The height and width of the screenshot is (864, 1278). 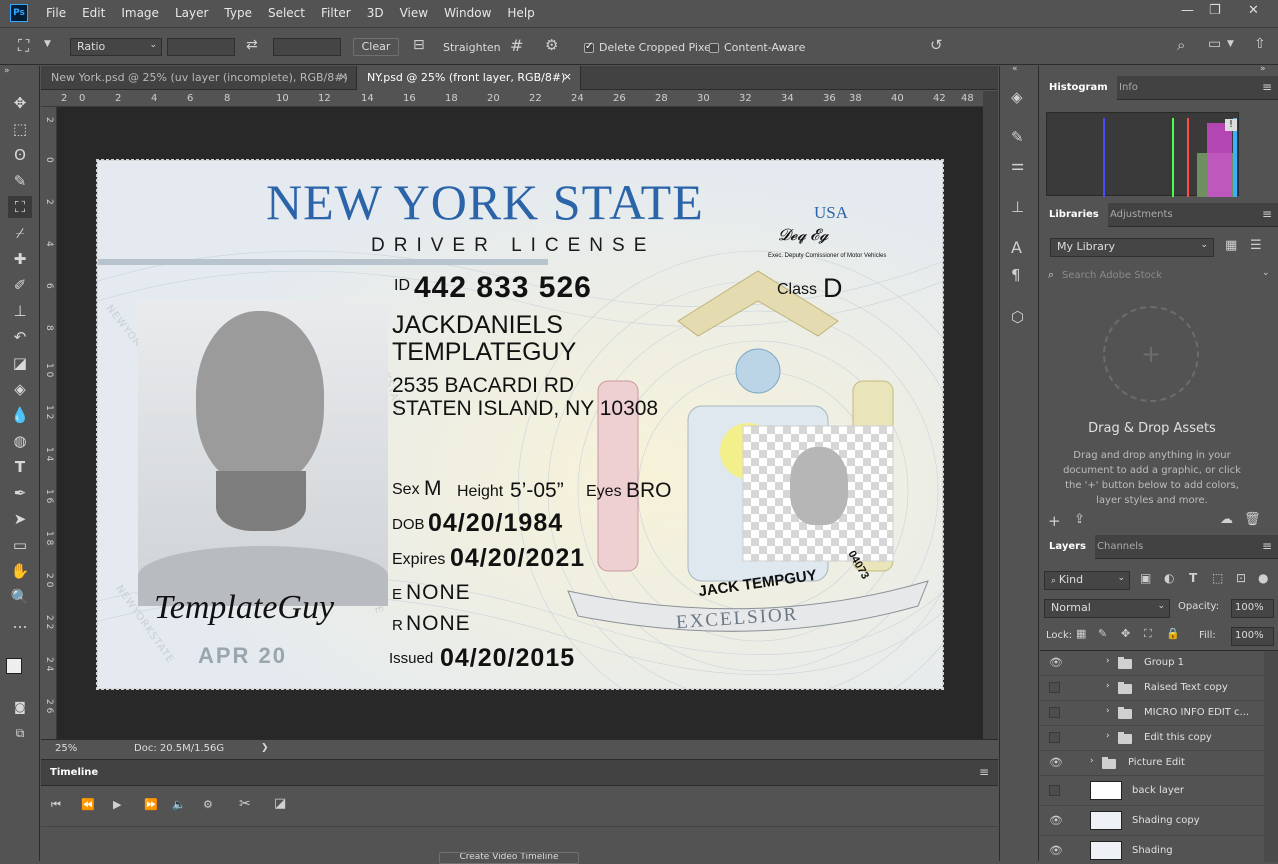 What do you see at coordinates (245, 804) in the screenshot?
I see `split-icon: ✂` at bounding box center [245, 804].